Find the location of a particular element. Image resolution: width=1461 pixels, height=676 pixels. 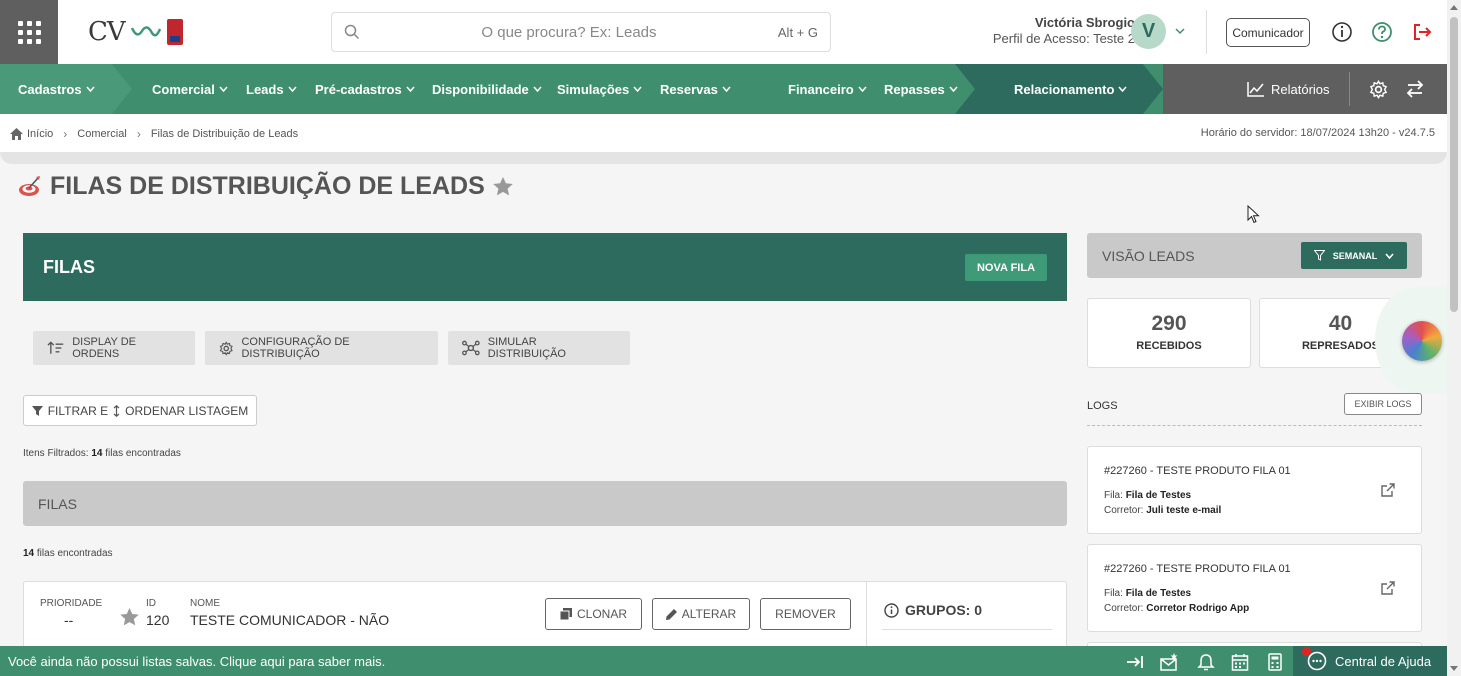

logo: CV is located at coordinates (135, 32).